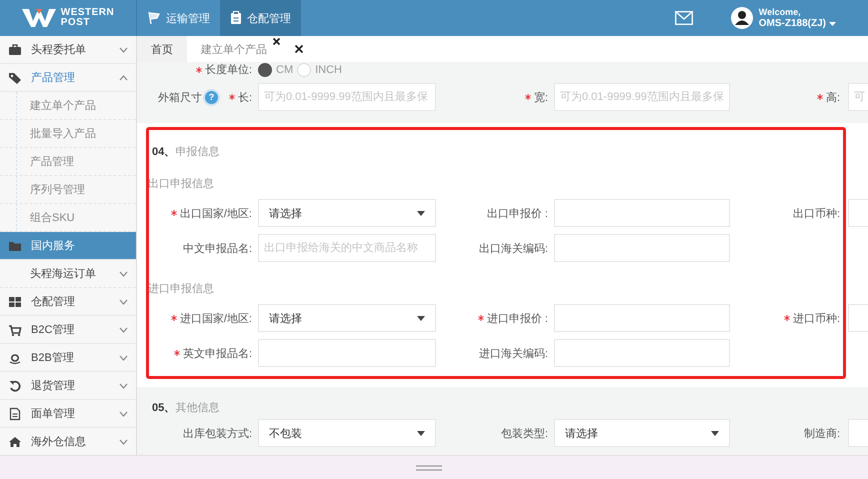  I want to click on field-label: 进口海关编码:, so click(513, 353).